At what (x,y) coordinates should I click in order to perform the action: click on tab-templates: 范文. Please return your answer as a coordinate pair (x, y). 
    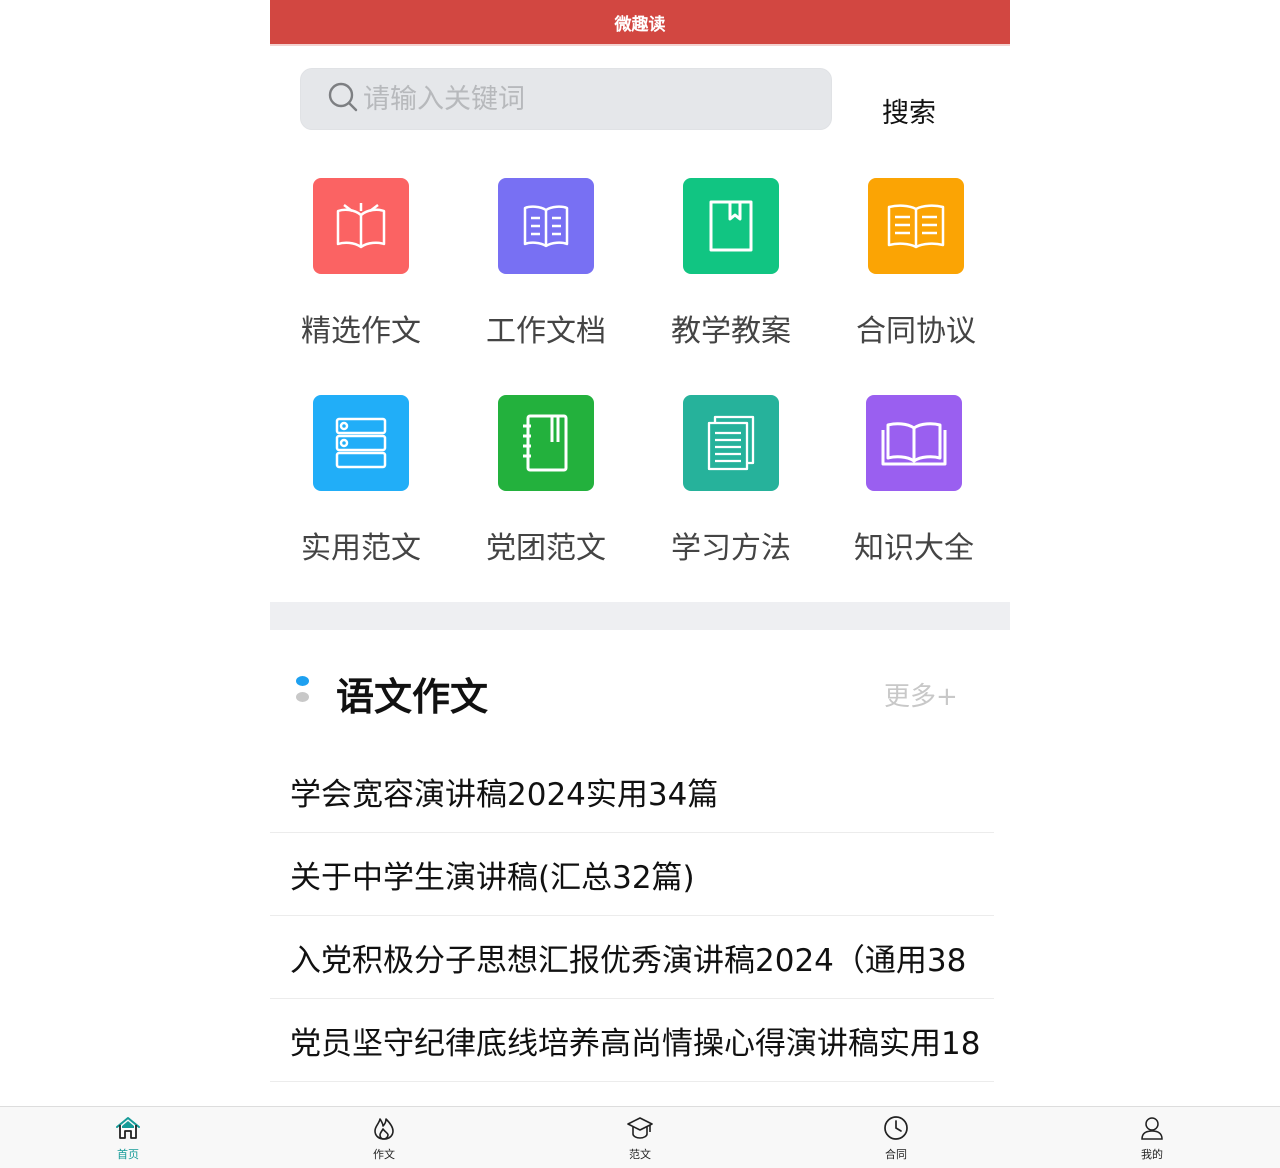
    Looking at the image, I should click on (640, 1138).